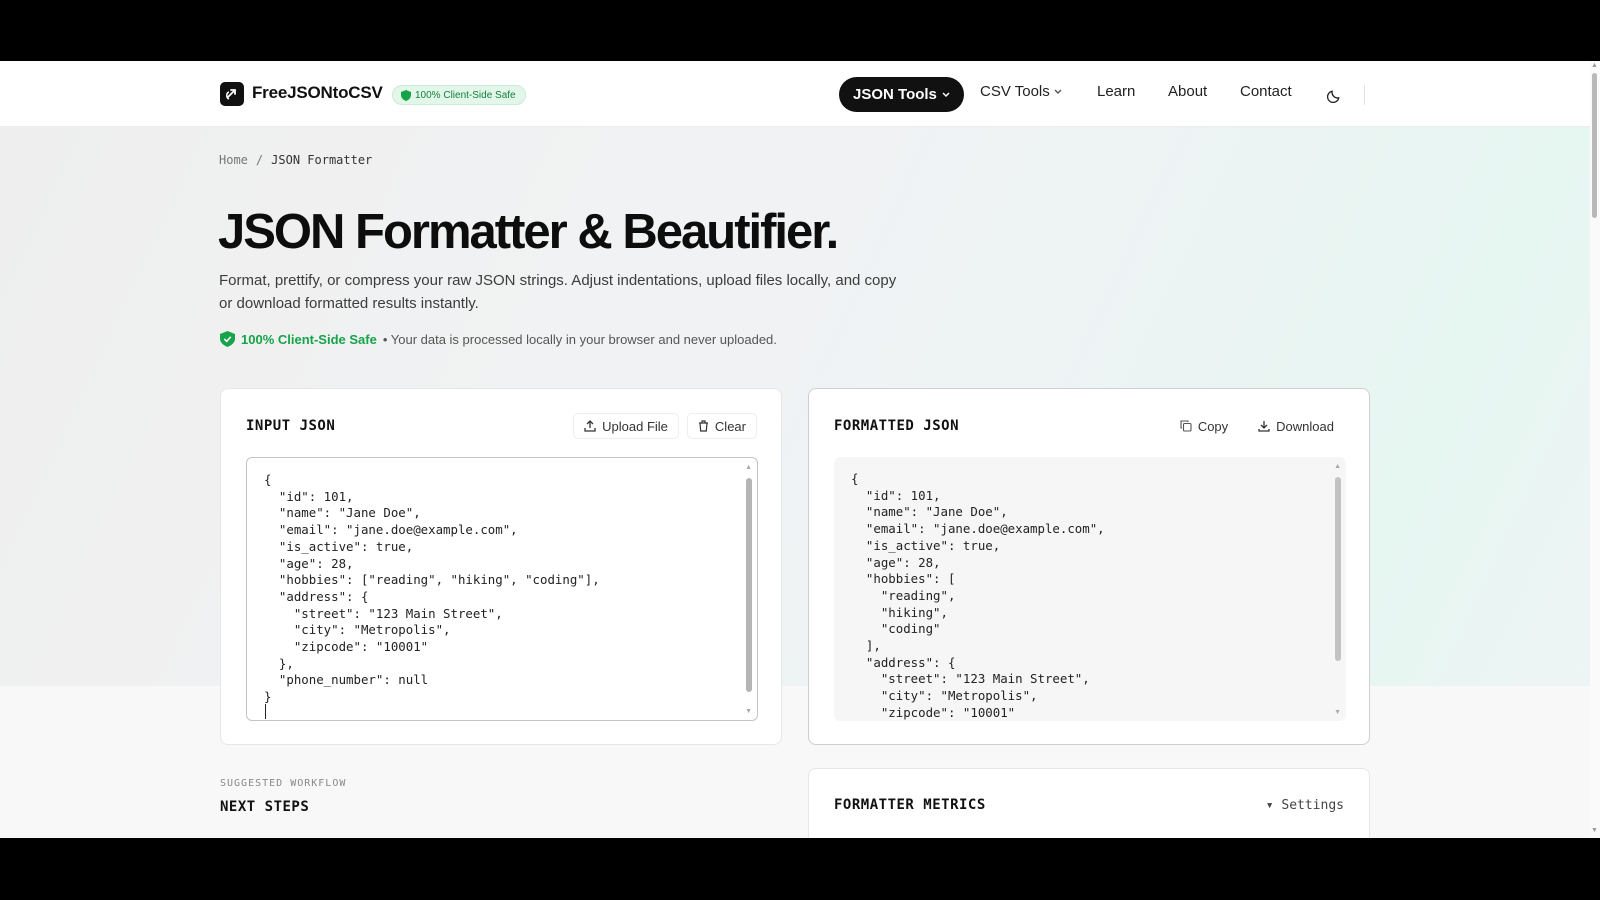 The height and width of the screenshot is (900, 1600). I want to click on letterbox-bottom, so click(800, 869).